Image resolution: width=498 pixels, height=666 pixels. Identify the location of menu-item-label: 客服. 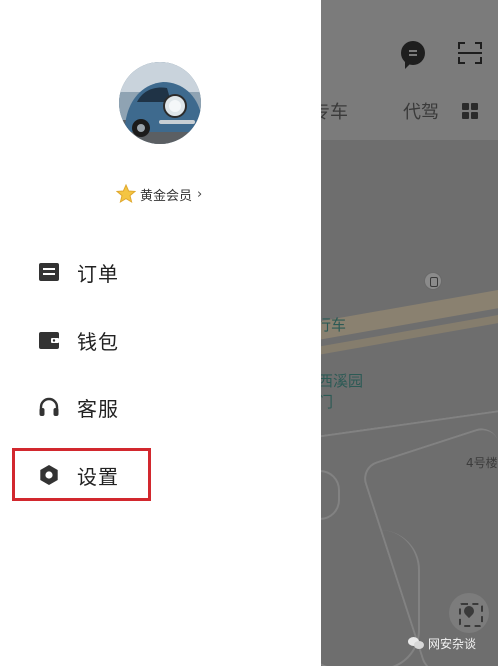
(98, 408).